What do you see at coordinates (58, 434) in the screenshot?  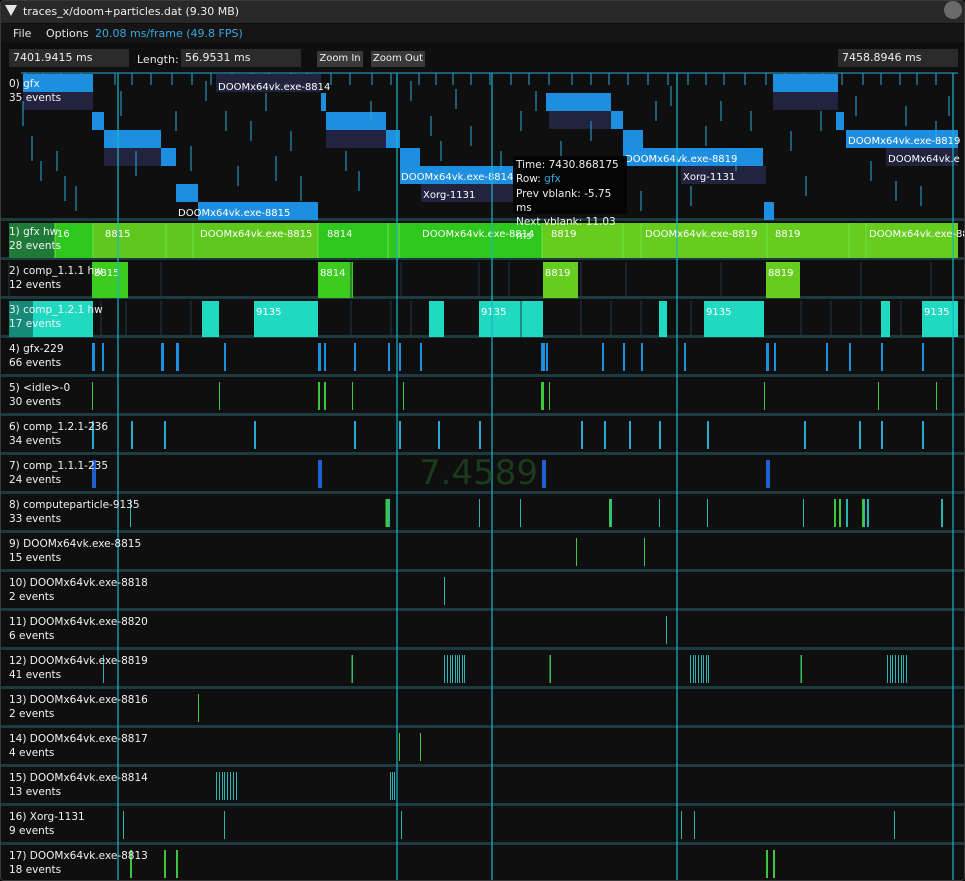 I see `row-label: 6) comp_1.2.1-236 34 events` at bounding box center [58, 434].